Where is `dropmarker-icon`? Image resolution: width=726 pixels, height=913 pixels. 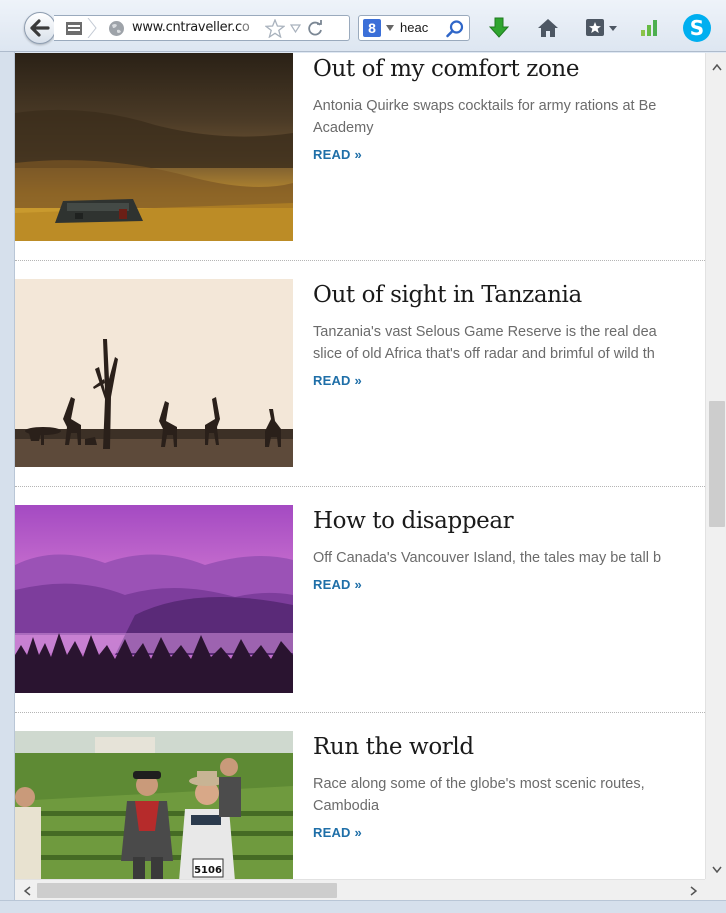 dropmarker-icon is located at coordinates (295, 28).